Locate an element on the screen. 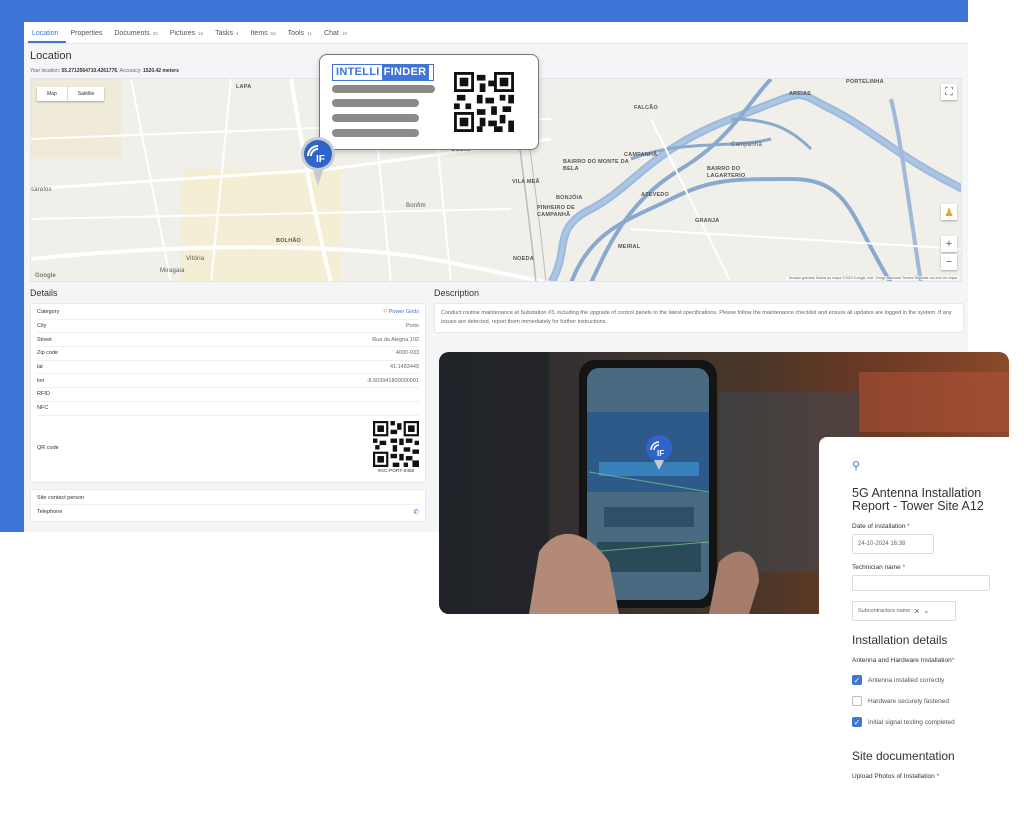  checkbox-label: Hardware securely fastened is located at coordinates (908, 701).